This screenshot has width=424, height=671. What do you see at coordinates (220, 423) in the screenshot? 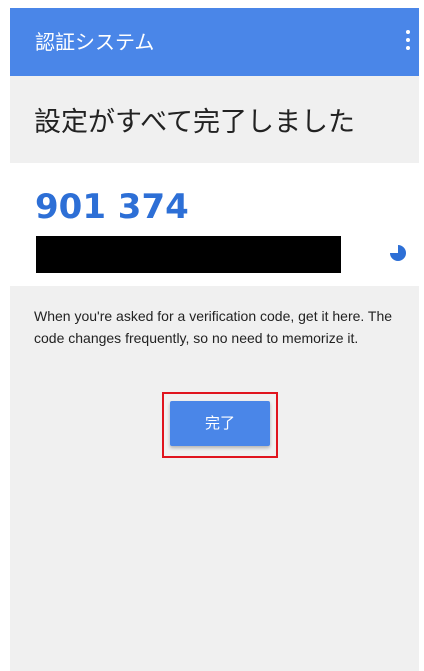
I see `done-button: 完了` at bounding box center [220, 423].